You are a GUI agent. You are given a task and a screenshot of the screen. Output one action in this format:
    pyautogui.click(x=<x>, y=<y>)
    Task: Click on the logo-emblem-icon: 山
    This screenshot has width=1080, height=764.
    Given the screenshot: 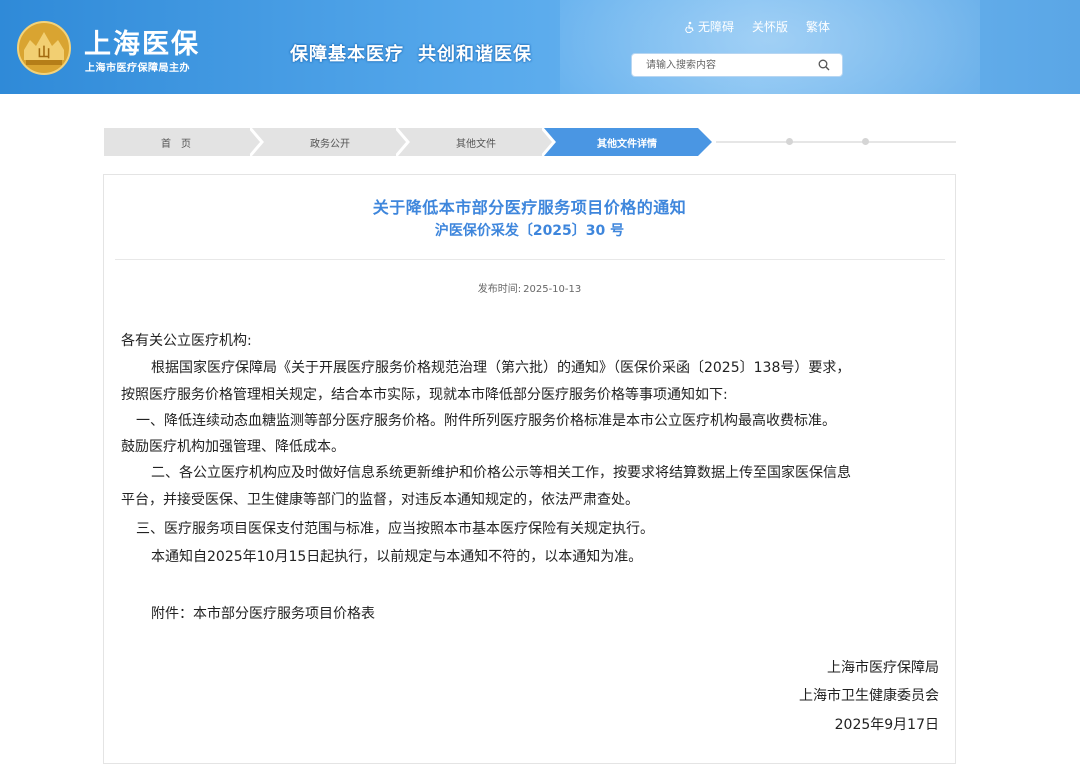 What is the action you would take?
    pyautogui.click(x=44, y=48)
    